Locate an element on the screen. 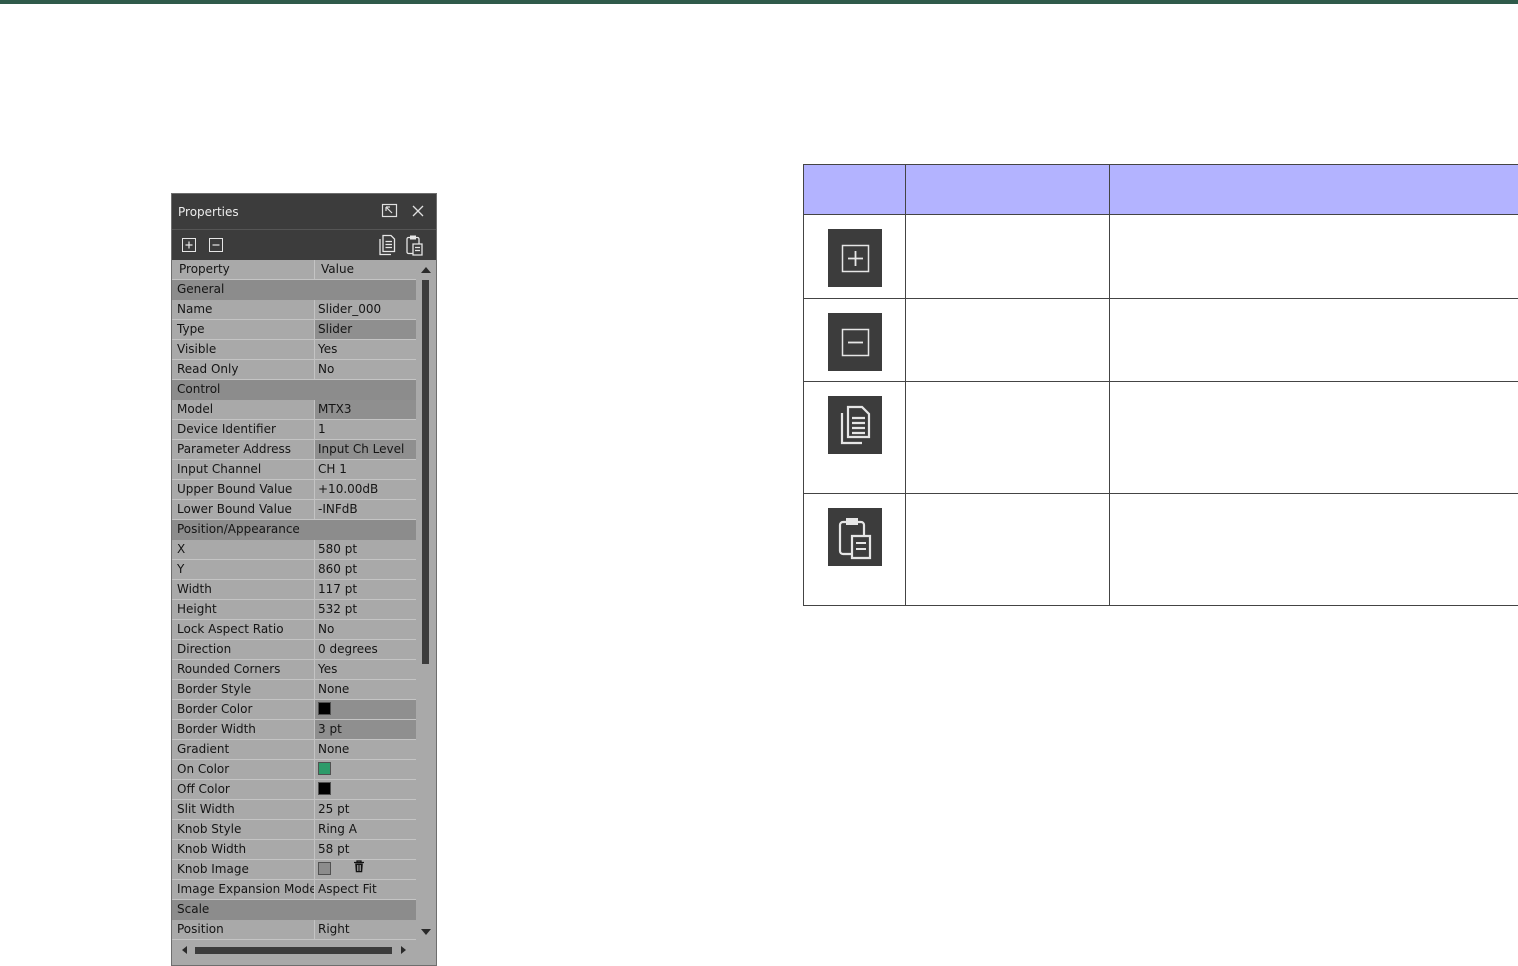 The image size is (1518, 966). value-column-header: Value is located at coordinates (365, 269).